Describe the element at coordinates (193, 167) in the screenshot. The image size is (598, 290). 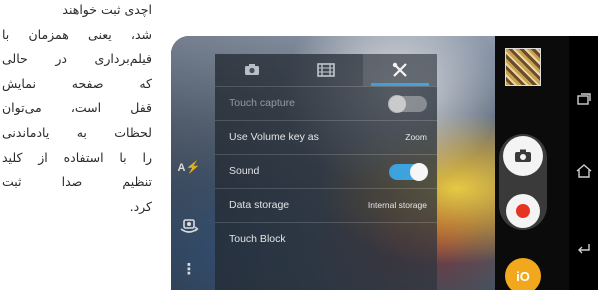
I see `flash-bolt-icon: ⚡` at that location.